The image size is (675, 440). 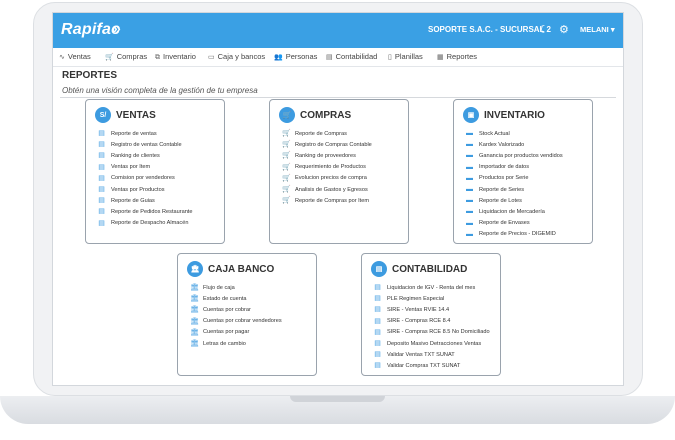 What do you see at coordinates (332, 200) in the screenshot?
I see `report-link-label: Reporte de Compras por Item` at bounding box center [332, 200].